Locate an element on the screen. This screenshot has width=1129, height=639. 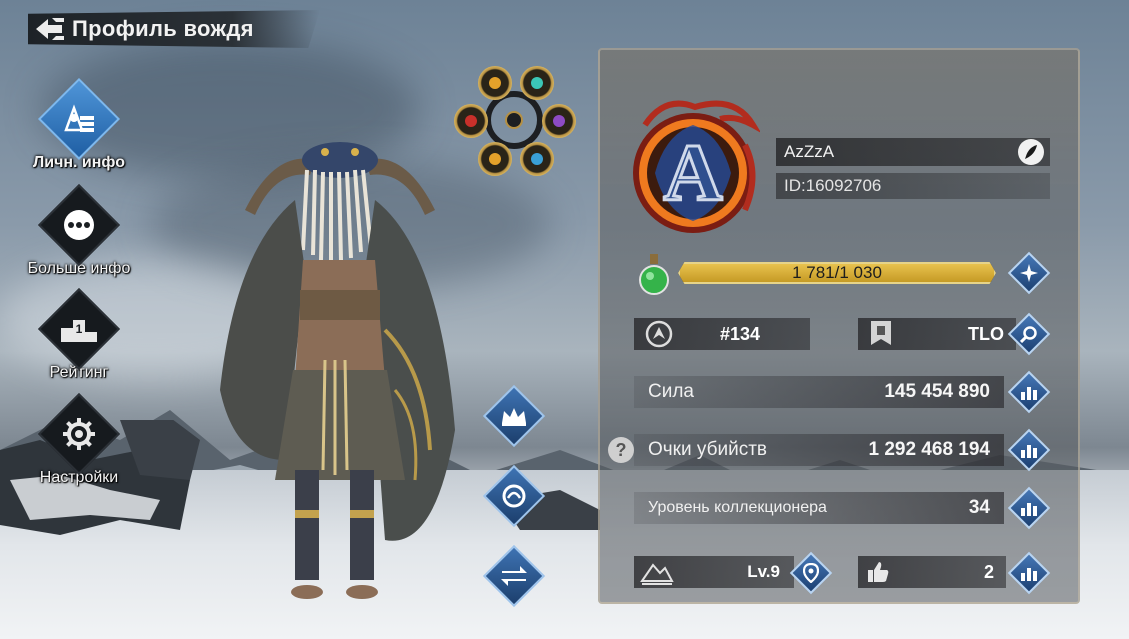
stat-value: 1 292 468 194 is located at coordinates (929, 449).